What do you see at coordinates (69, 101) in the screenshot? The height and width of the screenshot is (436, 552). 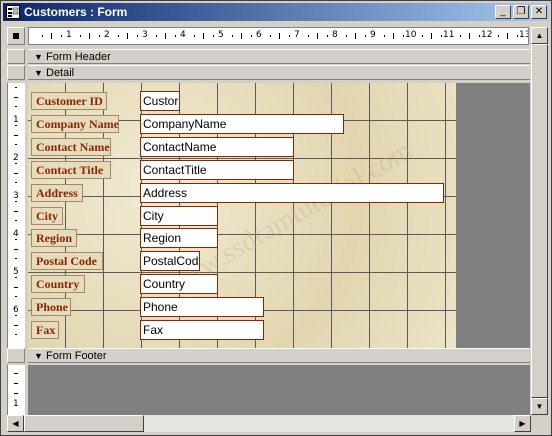 I see `field-label: Customer ID` at bounding box center [69, 101].